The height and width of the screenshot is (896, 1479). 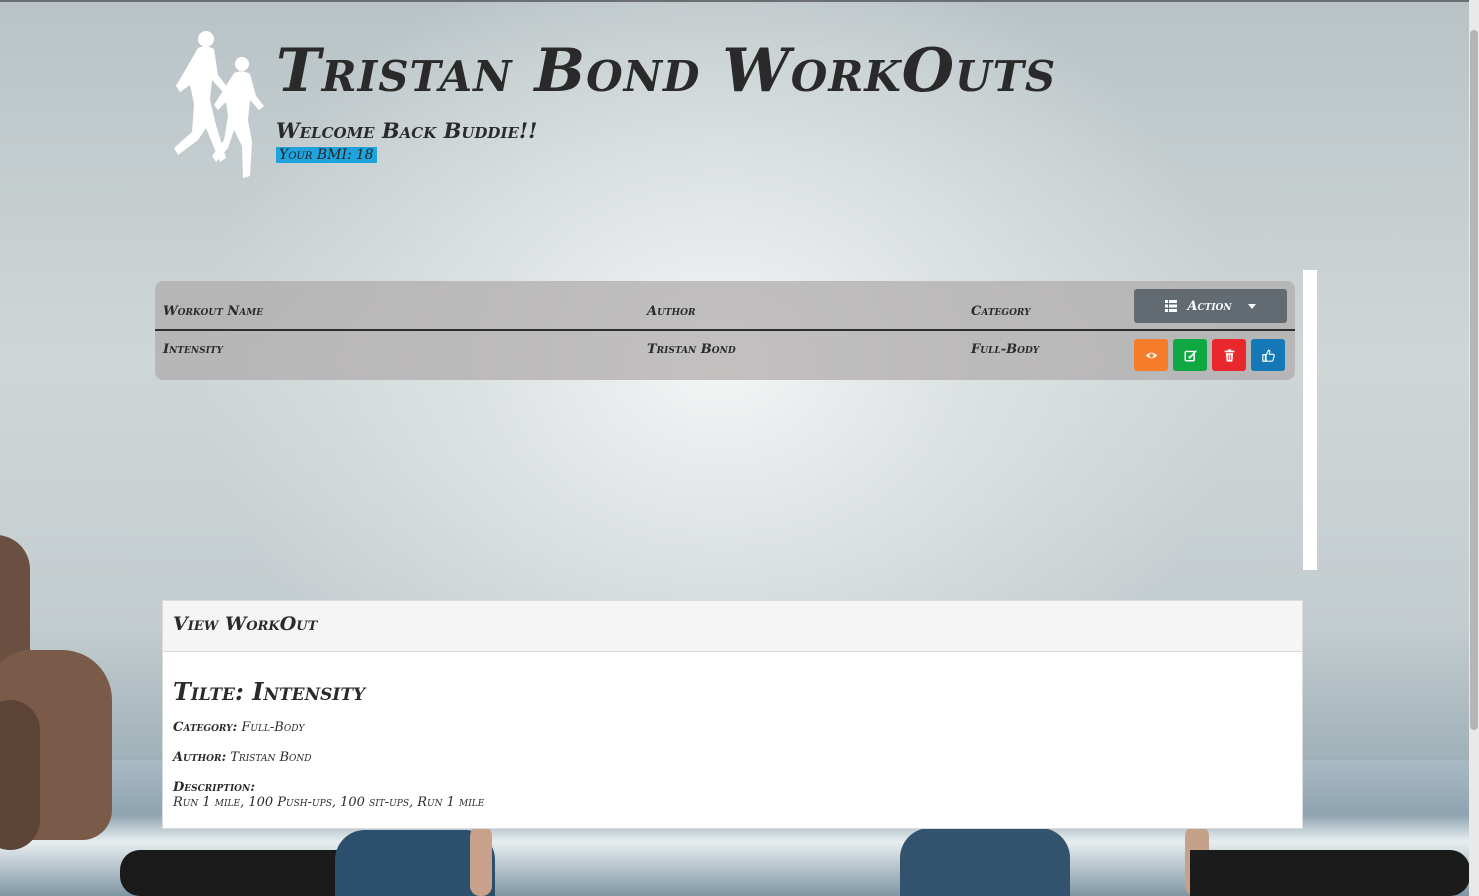 I want to click on chevron-down-icon, so click(x=1251, y=306).